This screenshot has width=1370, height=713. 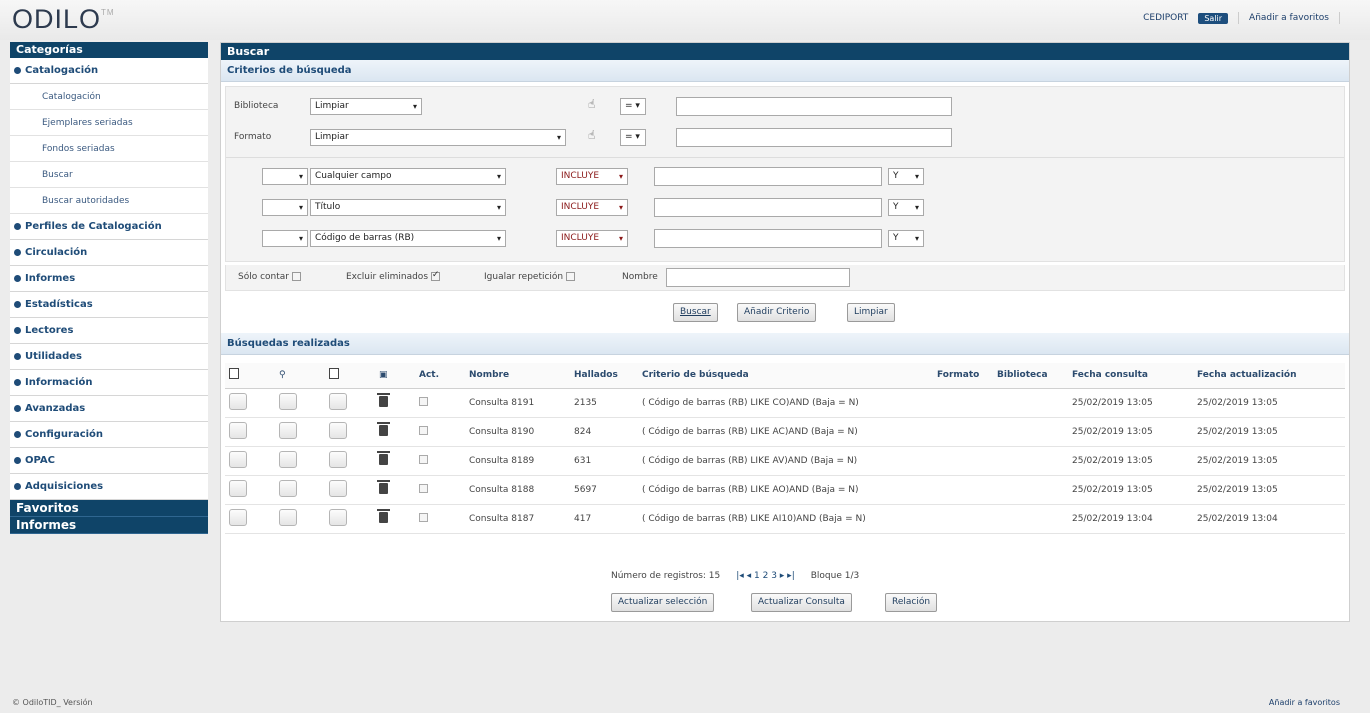 I want to click on update-query-button: Actualizar Consulta, so click(x=801, y=602).